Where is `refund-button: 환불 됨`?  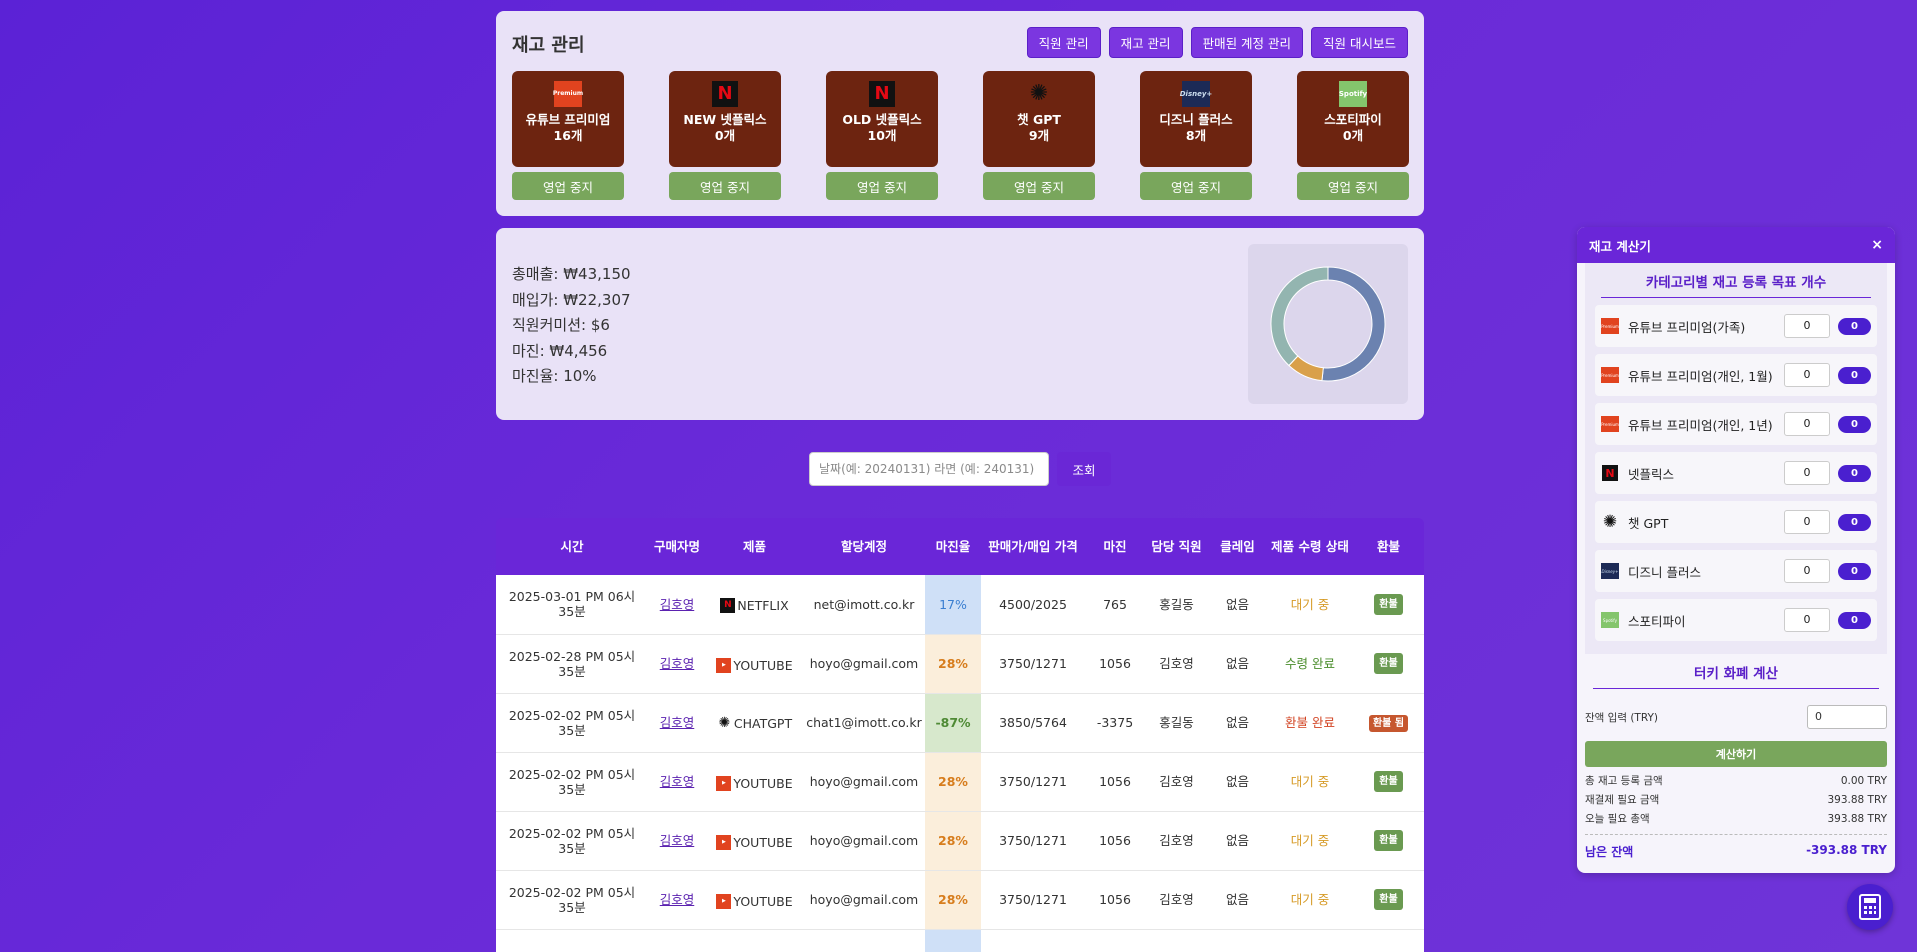 refund-button: 환불 됨 is located at coordinates (1388, 723).